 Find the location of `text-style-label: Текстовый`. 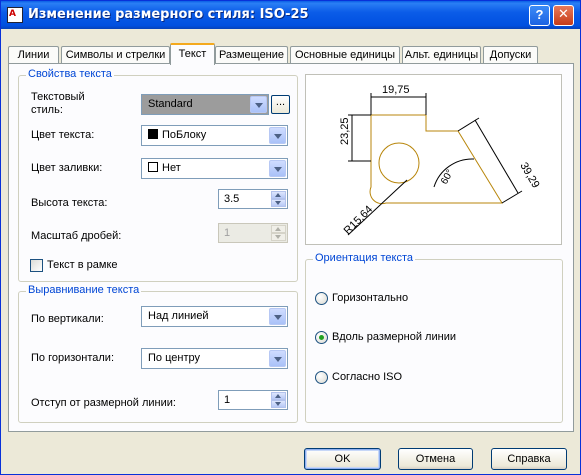

text-style-label: Текстовый is located at coordinates (58, 97).